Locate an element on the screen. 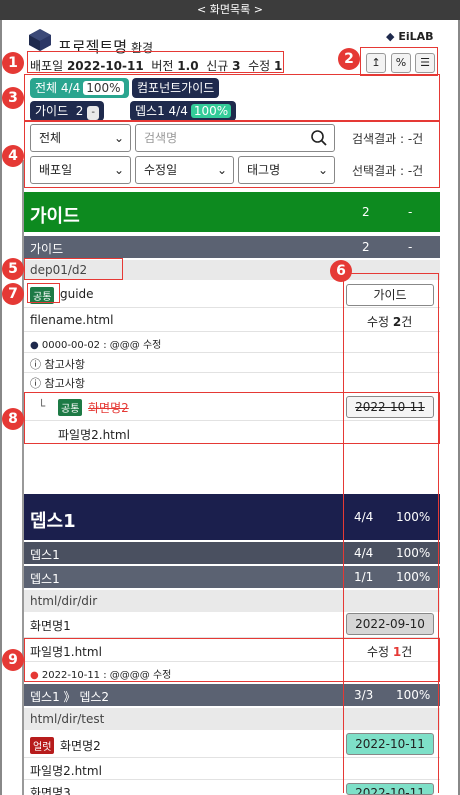 This screenshot has height=795, width=460. guide-note-1-text: 참고사항 is located at coordinates (64, 364).